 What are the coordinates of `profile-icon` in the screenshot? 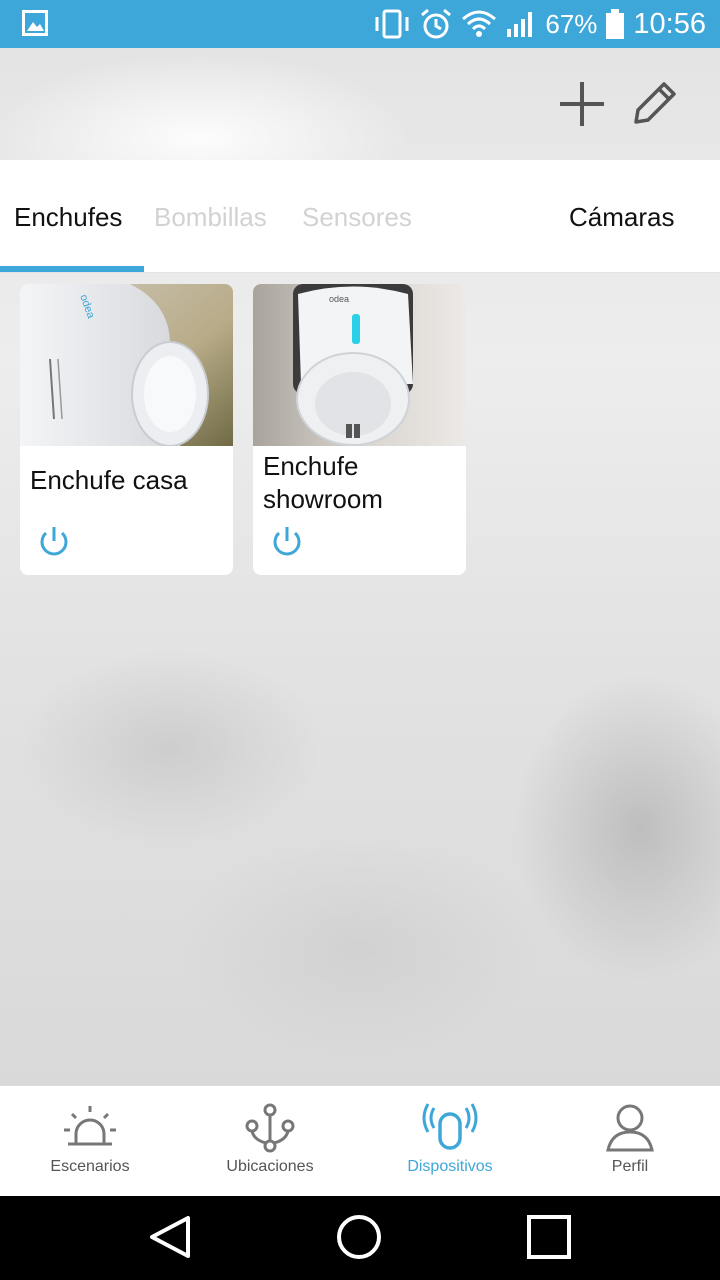 It's located at (630, 1128).